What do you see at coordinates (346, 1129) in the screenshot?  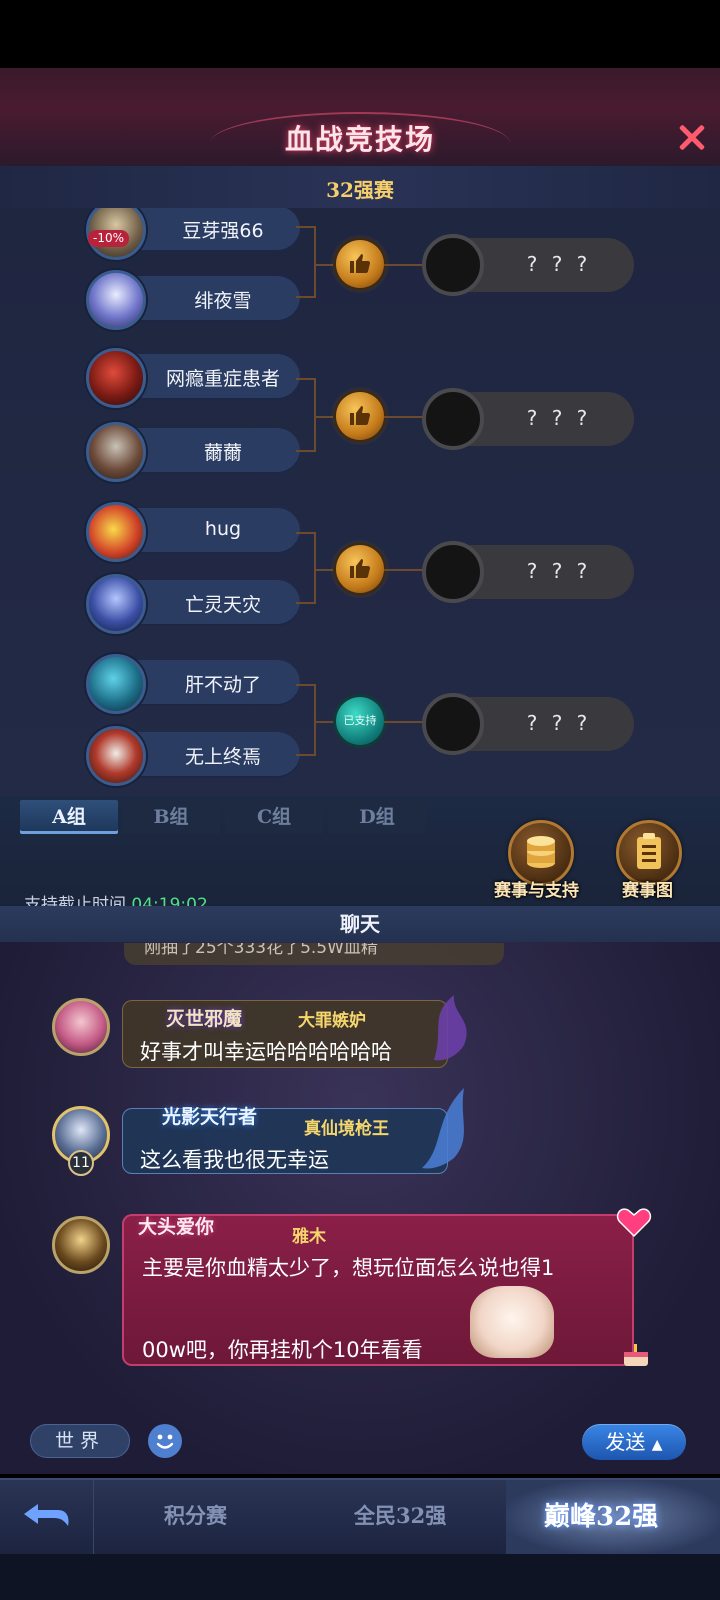 I see `chat-nickname: 真仙境枪王` at bounding box center [346, 1129].